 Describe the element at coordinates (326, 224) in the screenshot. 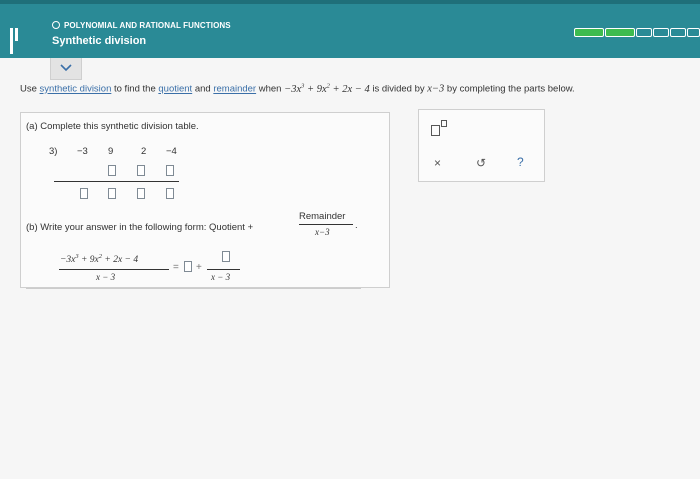

I see `remainder-frac-bar` at that location.